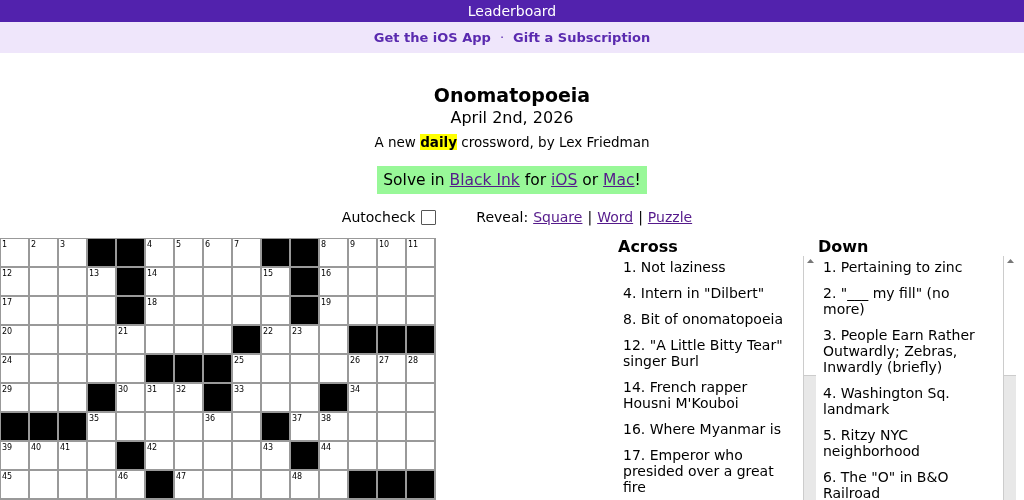 Image resolution: width=1024 pixels, height=500 pixels. What do you see at coordinates (44, 456) in the screenshot?
I see `grid-square: 40` at bounding box center [44, 456].